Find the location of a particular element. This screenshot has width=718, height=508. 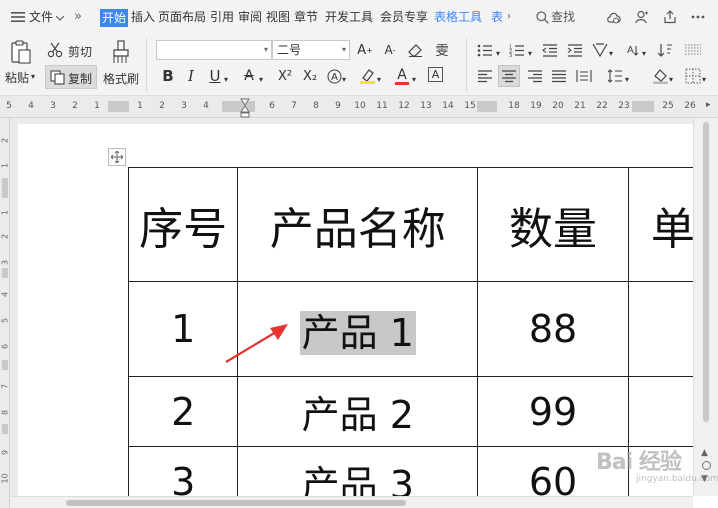

paste-icon is located at coordinates (21, 52).